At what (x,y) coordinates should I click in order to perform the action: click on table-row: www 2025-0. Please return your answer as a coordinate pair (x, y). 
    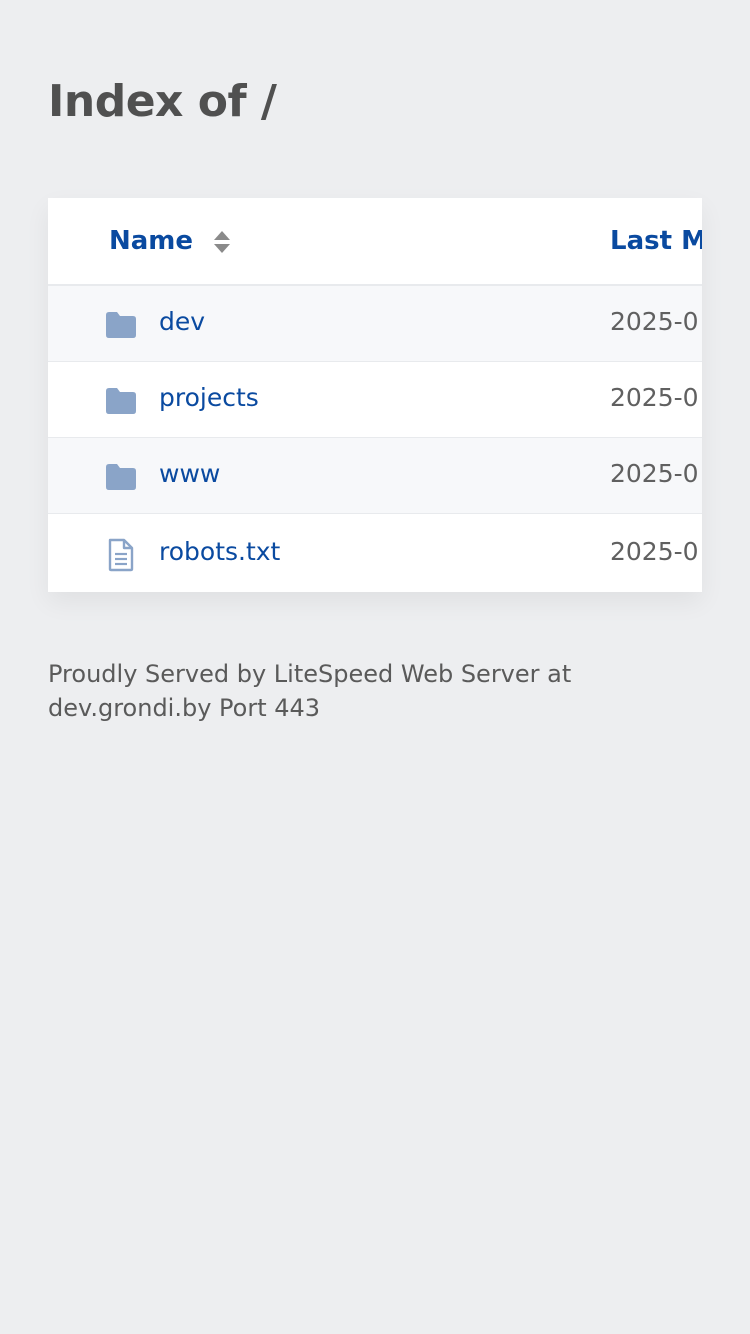
    Looking at the image, I should click on (375, 476).